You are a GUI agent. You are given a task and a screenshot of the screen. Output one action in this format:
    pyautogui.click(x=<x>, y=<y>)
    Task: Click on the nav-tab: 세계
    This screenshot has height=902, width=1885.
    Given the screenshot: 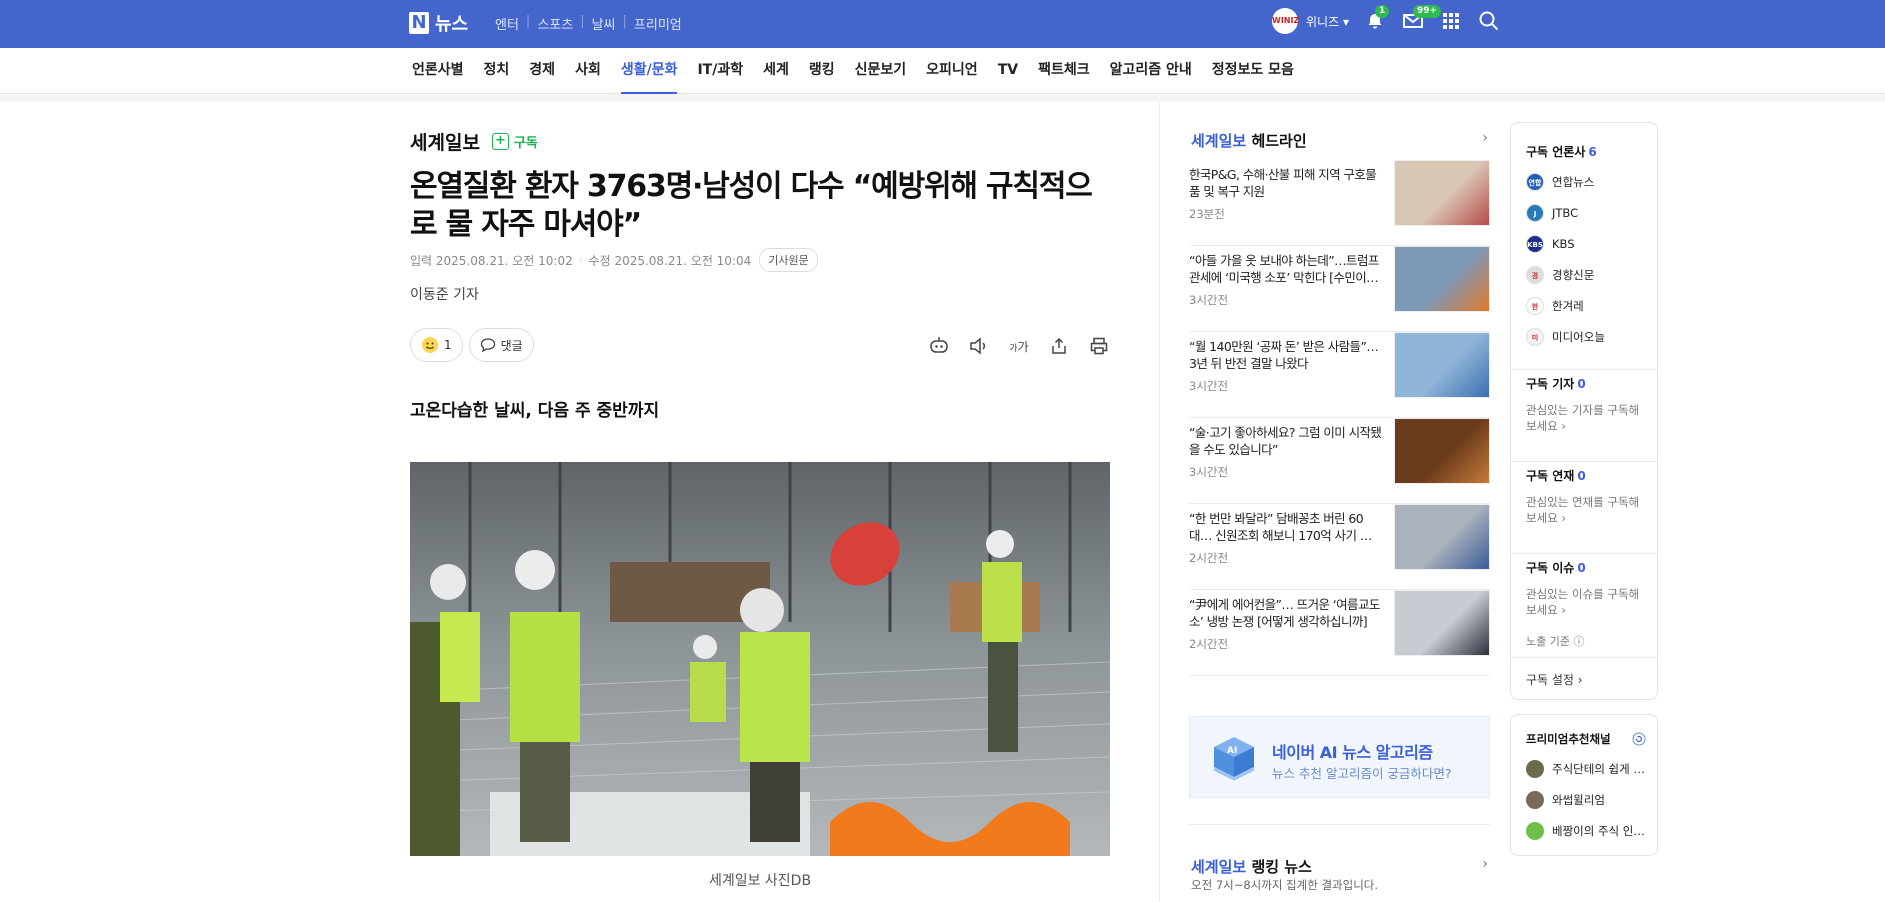 What is the action you would take?
    pyautogui.click(x=776, y=71)
    